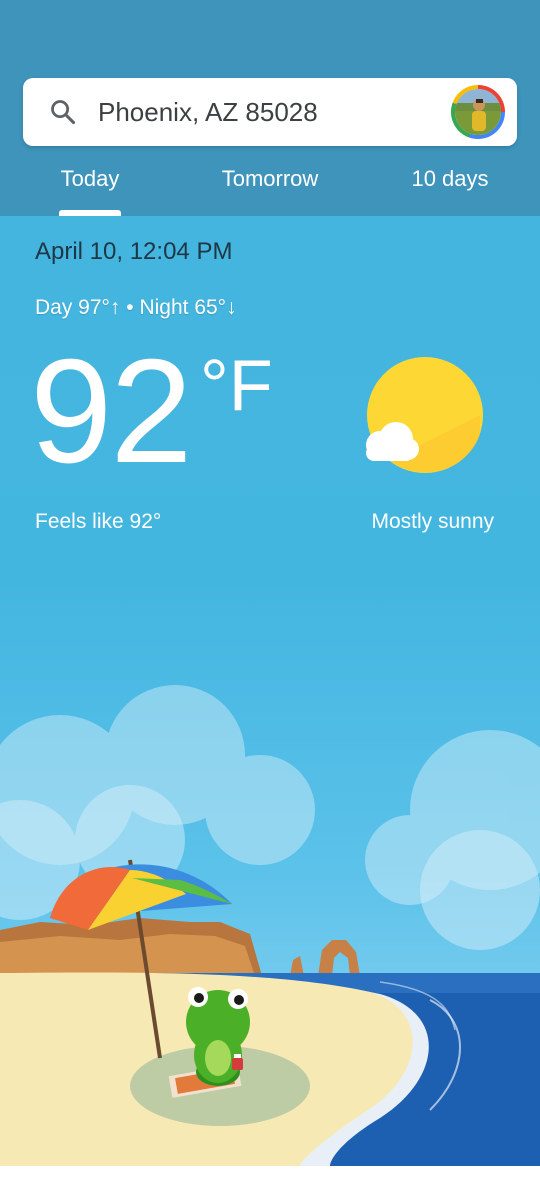 This screenshot has height=1200, width=540. I want to click on search-location-text: Phoenix, AZ 85028, so click(208, 112).